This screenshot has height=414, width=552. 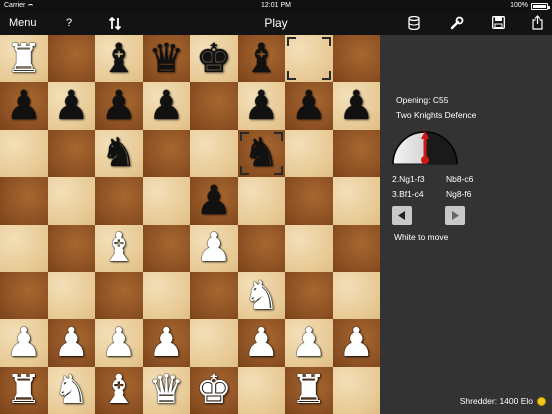 What do you see at coordinates (119, 295) in the screenshot?
I see `square-c3` at bounding box center [119, 295].